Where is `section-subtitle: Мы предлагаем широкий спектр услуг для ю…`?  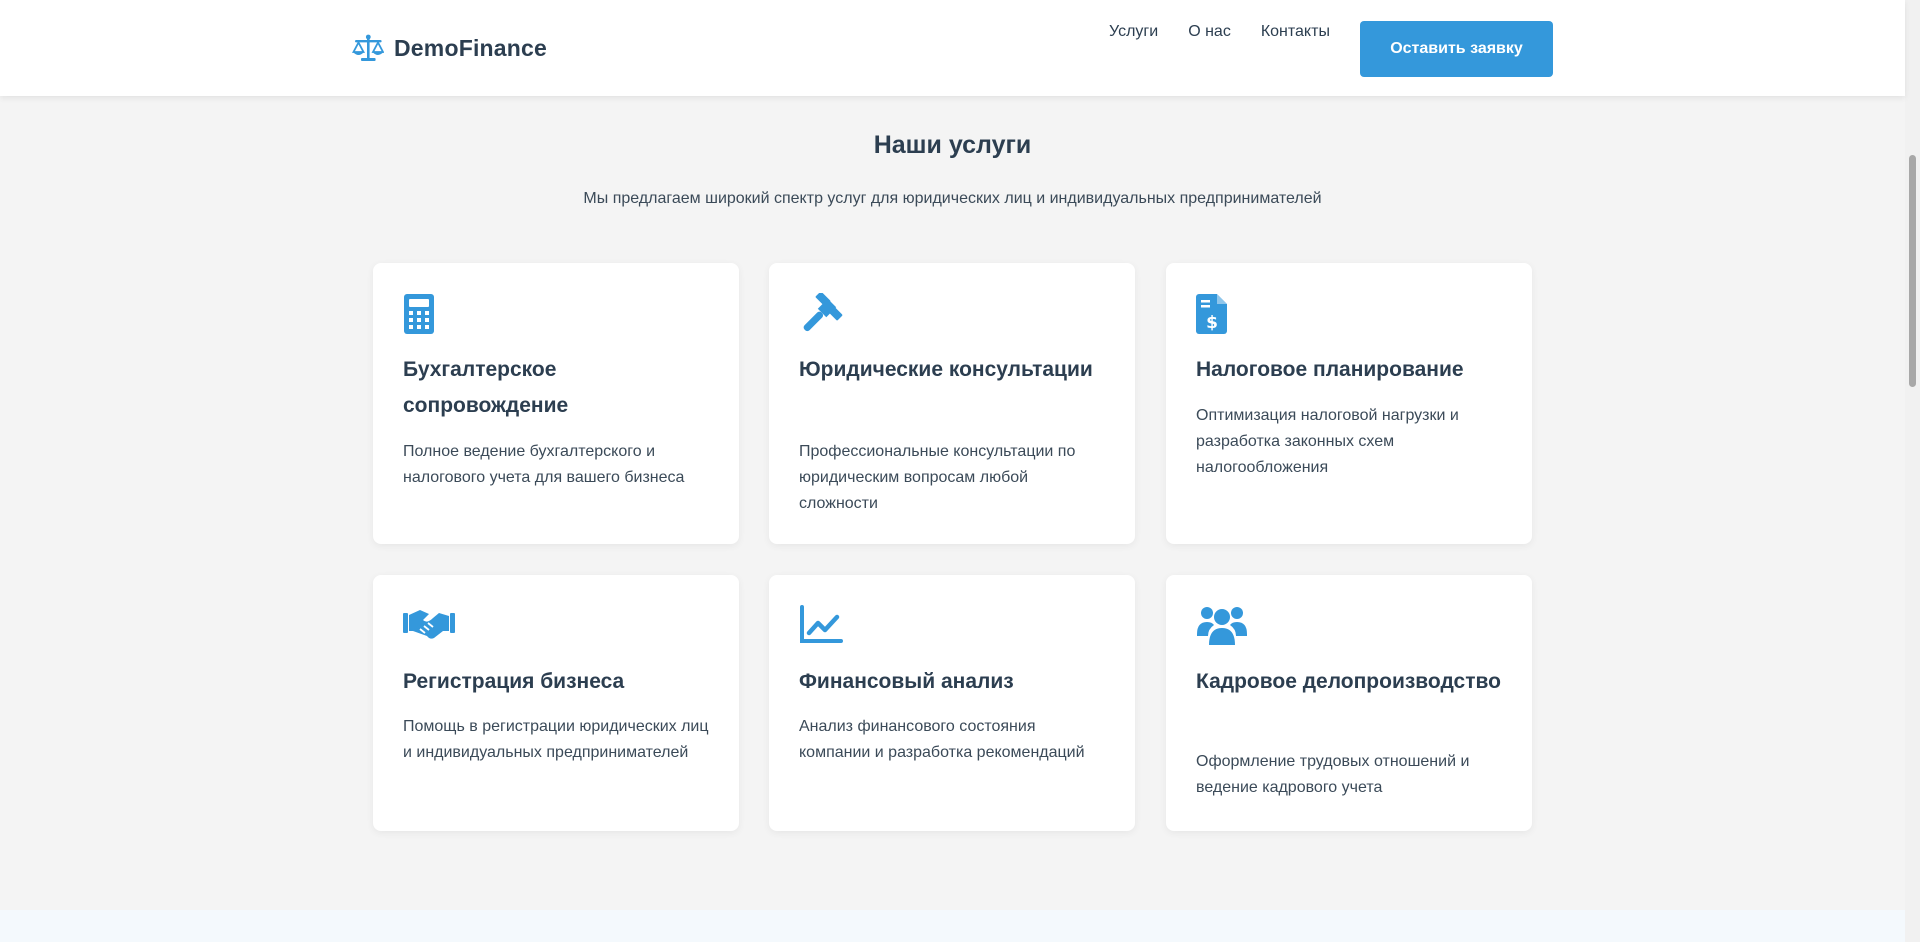
section-subtitle: Мы предлагаем широкий спектр услуг для ю… is located at coordinates (952, 198).